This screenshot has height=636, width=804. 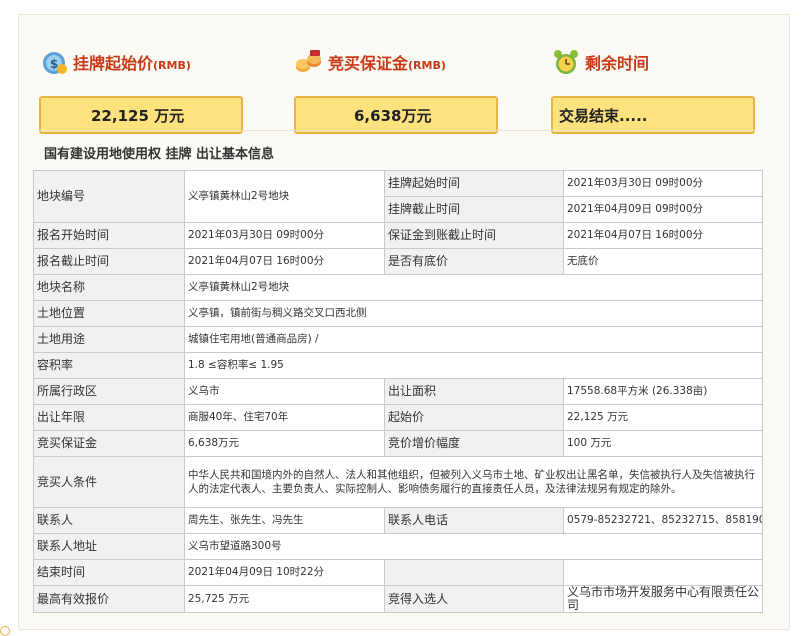 What do you see at coordinates (474, 209) in the screenshot?
I see `listing-end-label: 挂牌截止时间` at bounding box center [474, 209].